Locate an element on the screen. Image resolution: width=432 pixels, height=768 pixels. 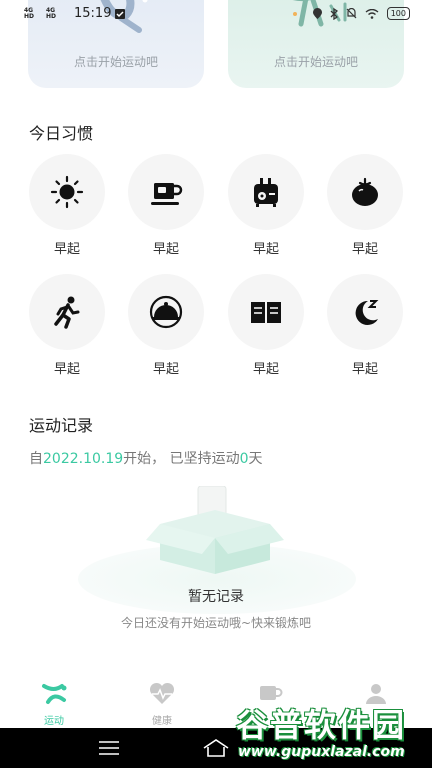
sport-icon is located at coordinates (54, 694).